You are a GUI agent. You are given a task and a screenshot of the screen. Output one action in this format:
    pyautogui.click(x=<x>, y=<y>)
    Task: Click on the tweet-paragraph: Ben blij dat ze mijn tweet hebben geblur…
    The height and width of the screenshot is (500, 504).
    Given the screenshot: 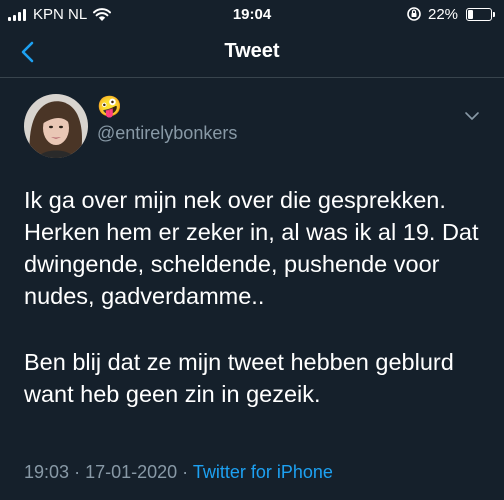 What is the action you would take?
    pyautogui.click(x=239, y=378)
    